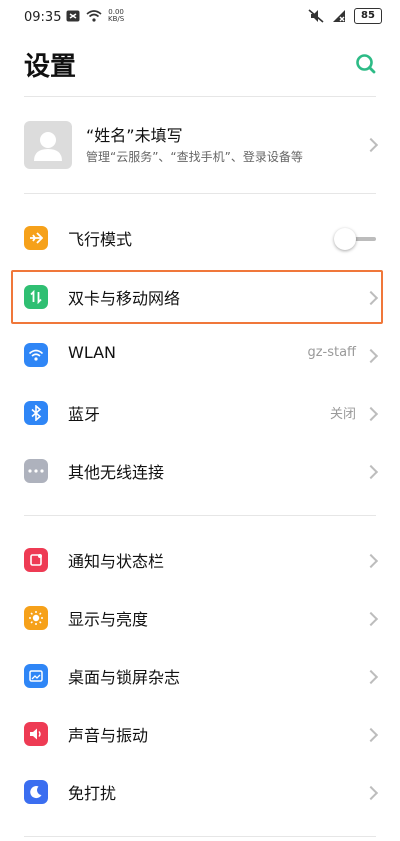 Image resolution: width=400 pixels, height=841 pixels. I want to click on search-button, so click(366, 64).